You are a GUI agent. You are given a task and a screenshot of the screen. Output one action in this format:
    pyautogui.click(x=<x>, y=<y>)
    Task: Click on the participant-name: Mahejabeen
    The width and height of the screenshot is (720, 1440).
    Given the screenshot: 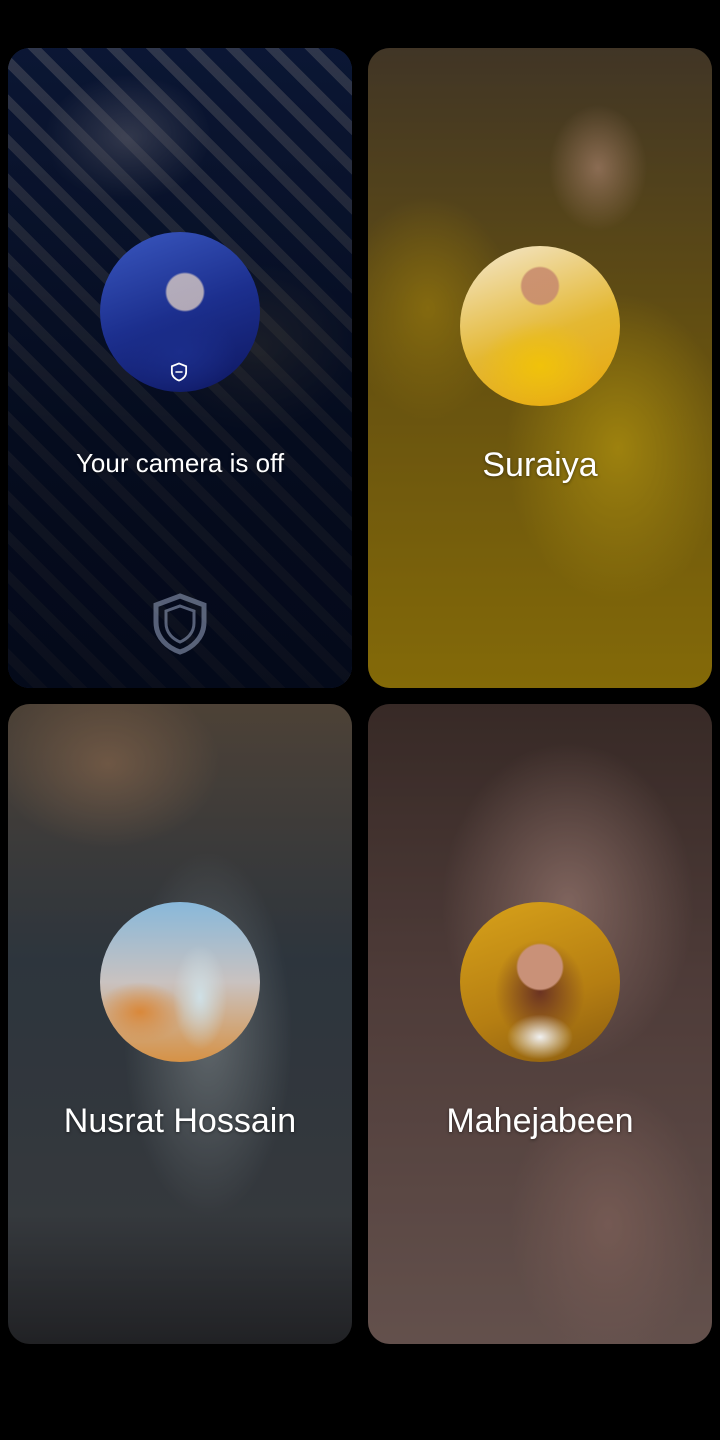 What is the action you would take?
    pyautogui.click(x=540, y=1121)
    